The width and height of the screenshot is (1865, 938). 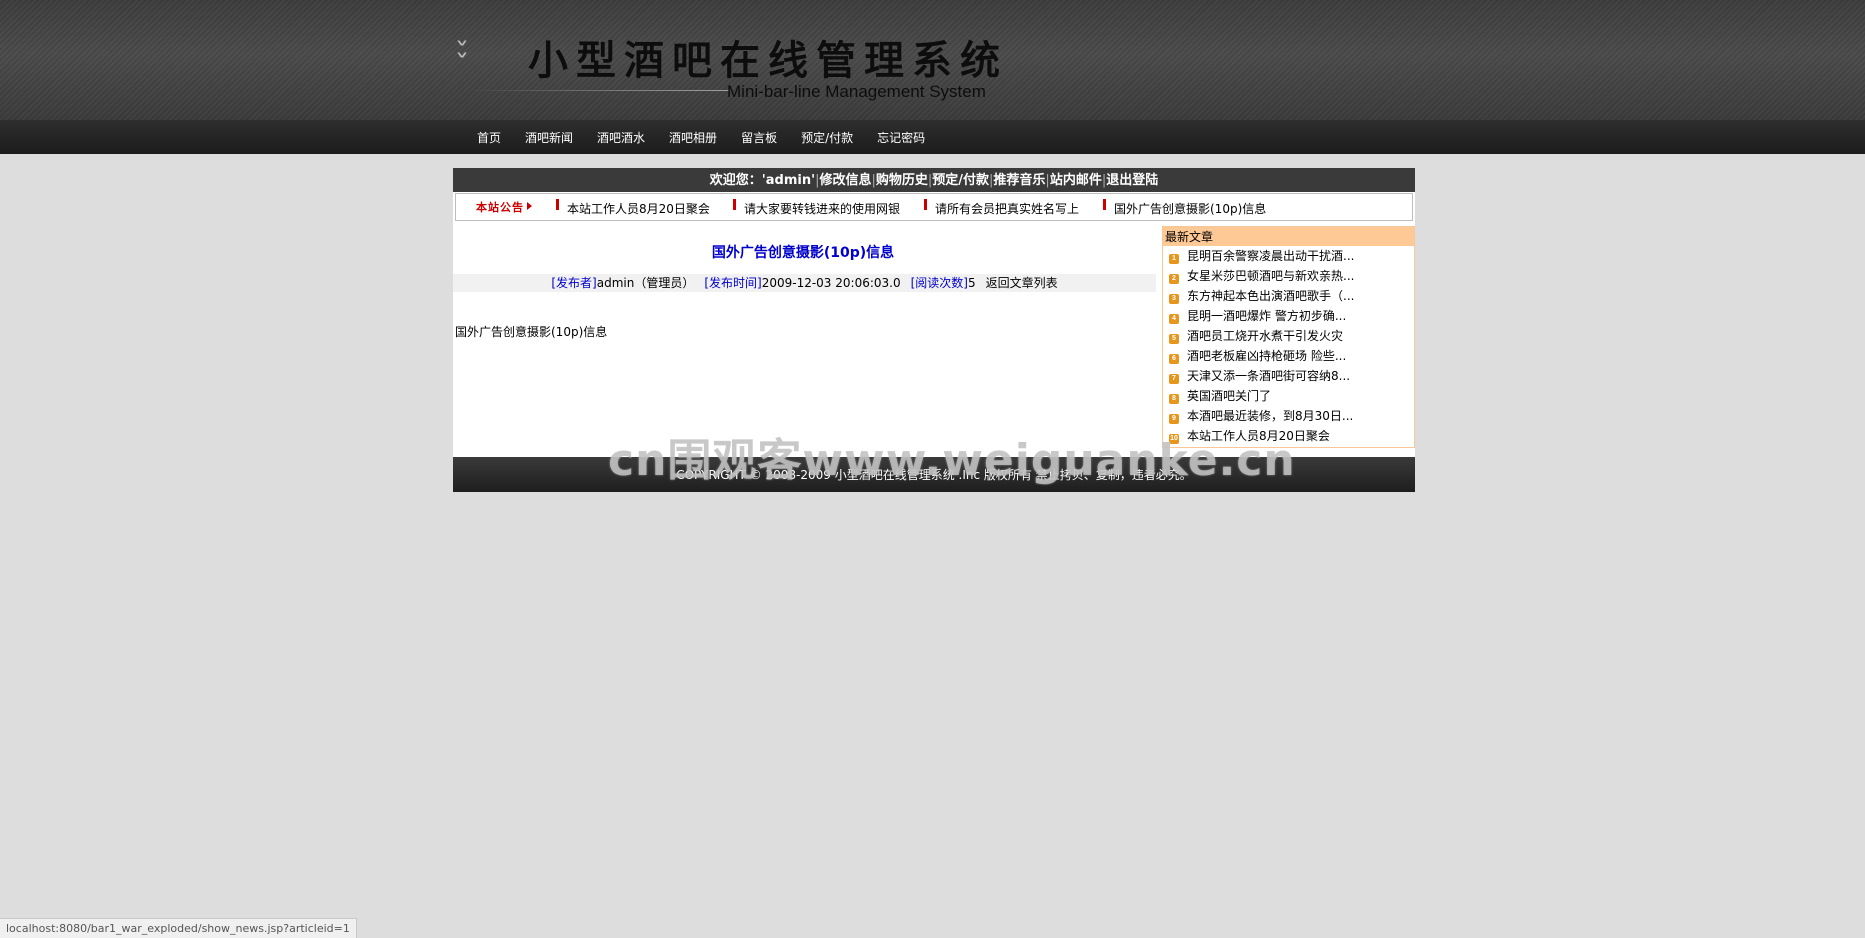 What do you see at coordinates (1184, 208) in the screenshot?
I see `notice-item: 国外广告创意摄影(10p)信息` at bounding box center [1184, 208].